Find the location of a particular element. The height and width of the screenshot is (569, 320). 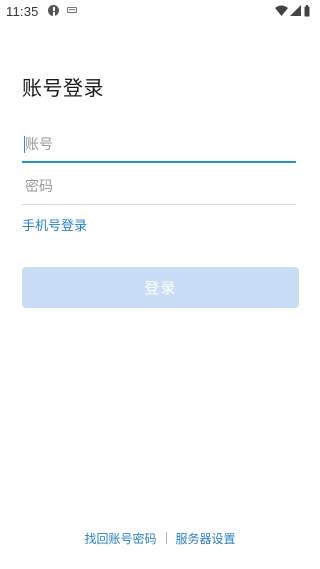

password-field-container is located at coordinates (159, 188).